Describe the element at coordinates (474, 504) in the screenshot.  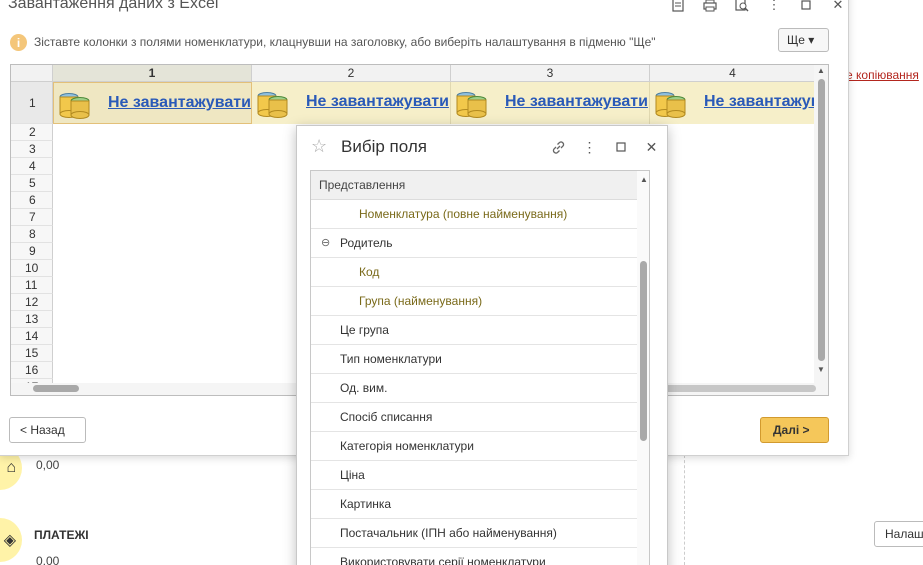
I see `list-item: Картинка` at that location.